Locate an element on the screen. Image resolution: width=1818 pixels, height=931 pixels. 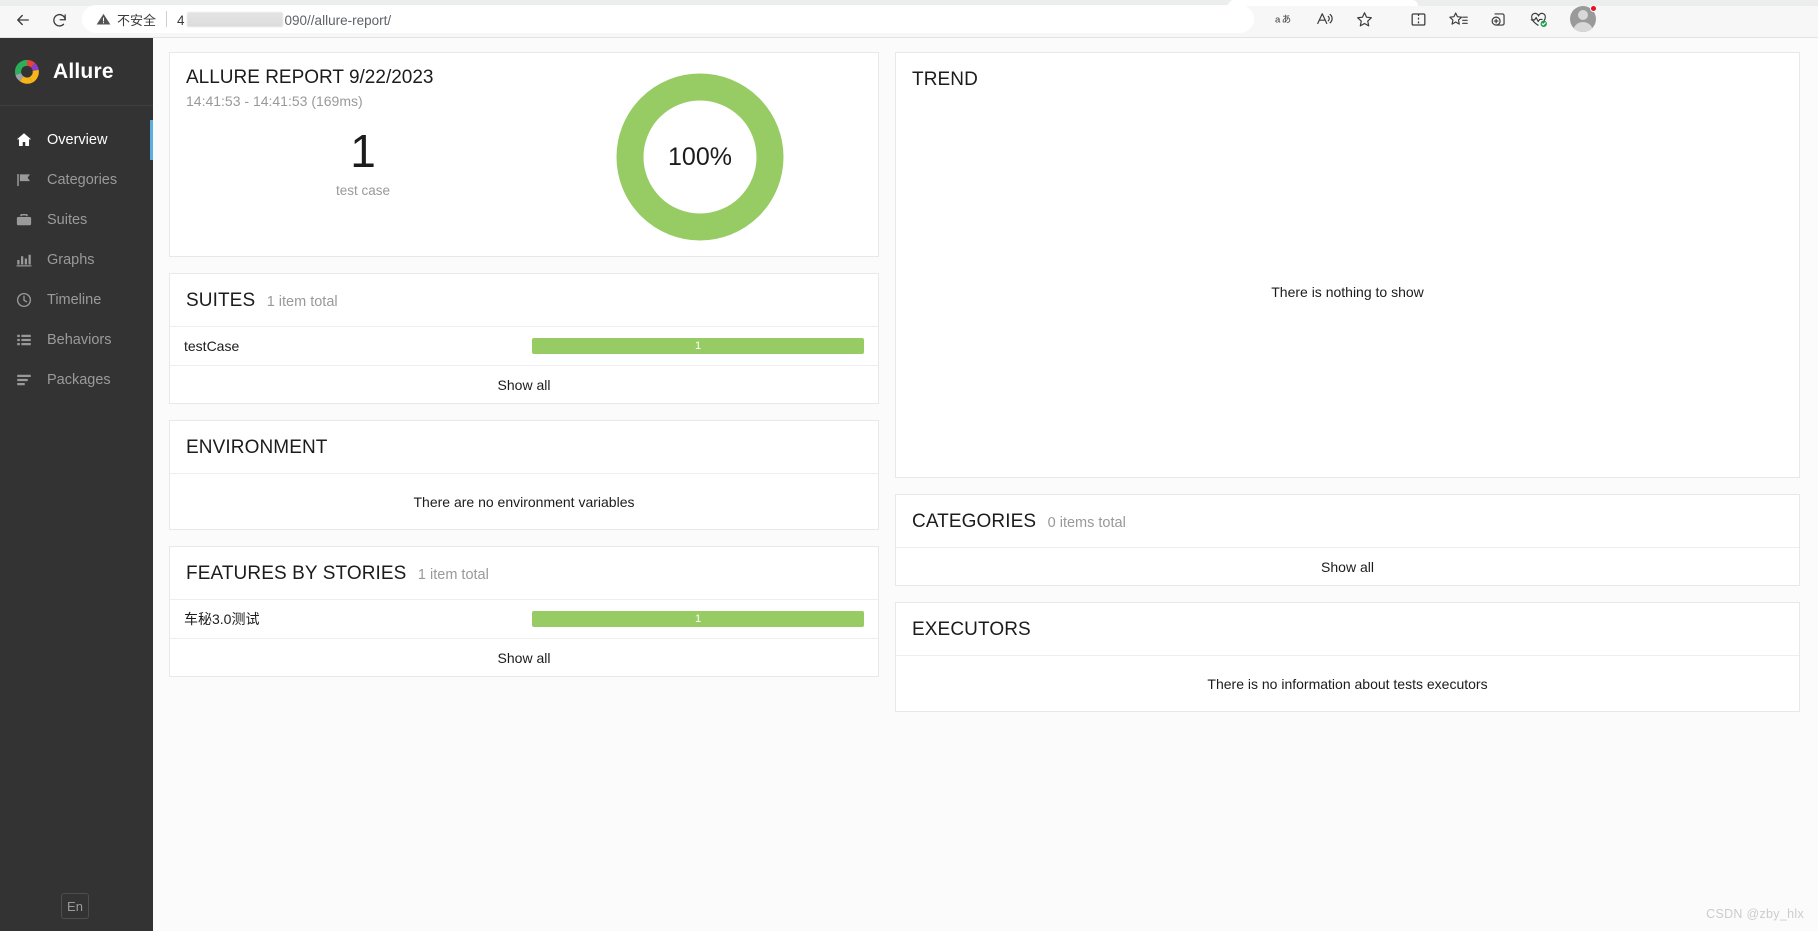
suite-bar-passed: 1 is located at coordinates (698, 346).